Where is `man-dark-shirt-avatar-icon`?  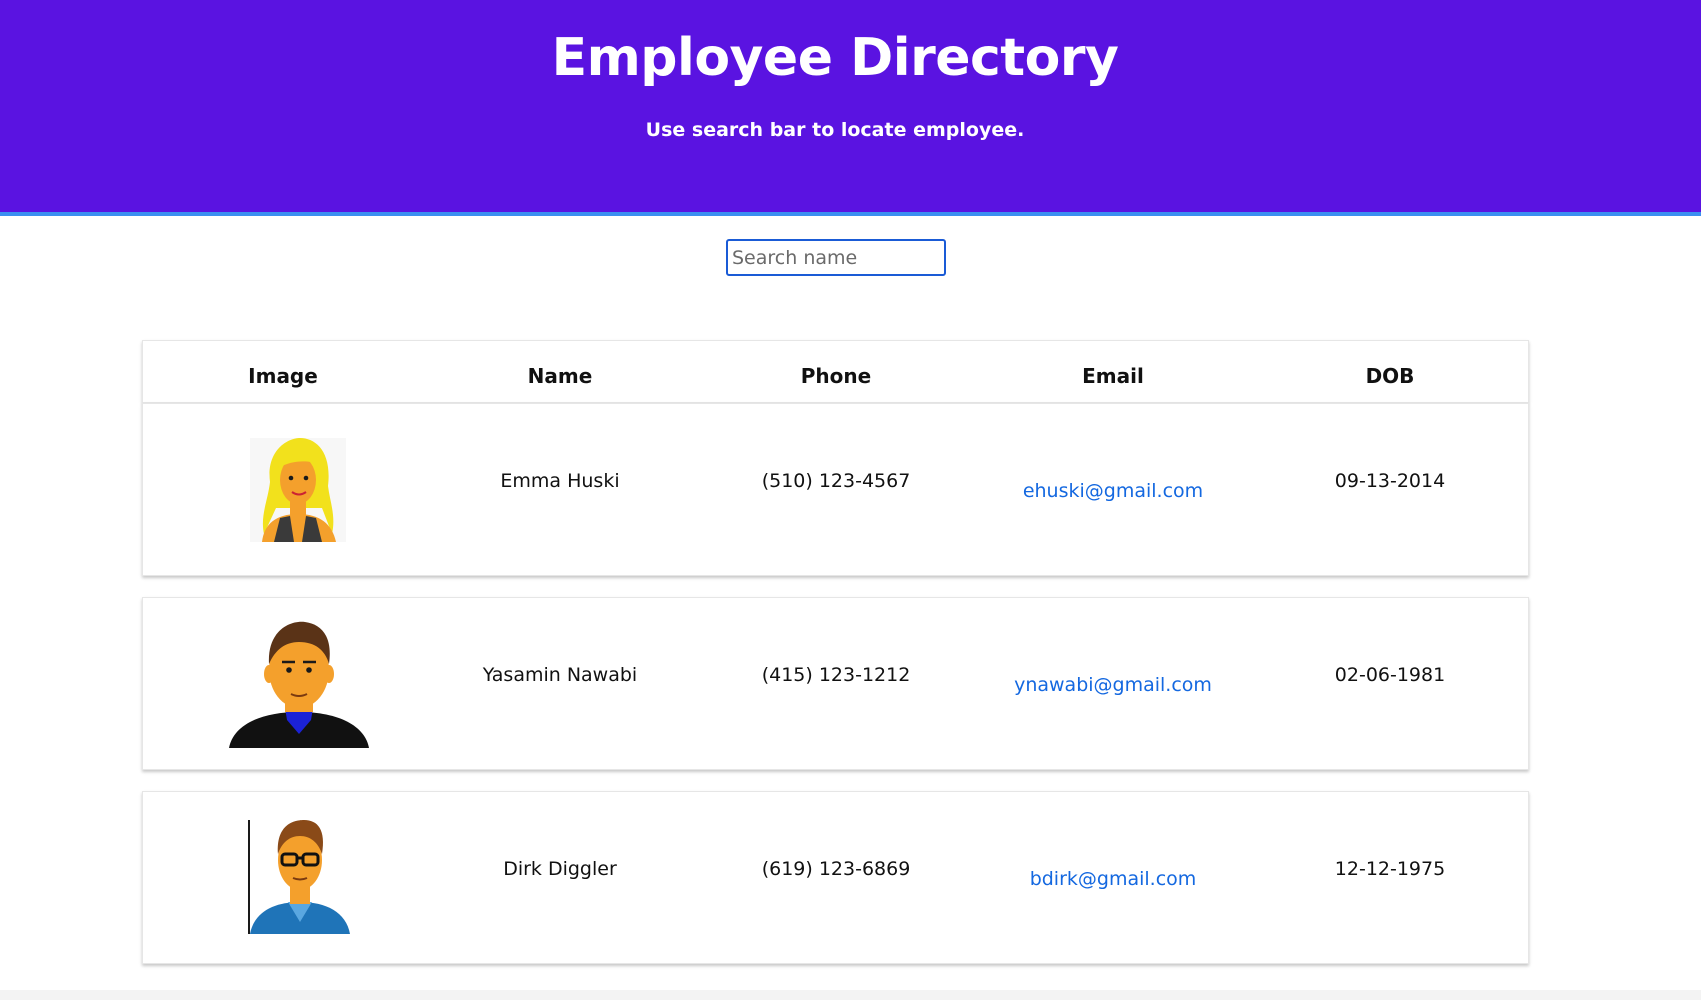 man-dark-shirt-avatar-icon is located at coordinates (299, 684).